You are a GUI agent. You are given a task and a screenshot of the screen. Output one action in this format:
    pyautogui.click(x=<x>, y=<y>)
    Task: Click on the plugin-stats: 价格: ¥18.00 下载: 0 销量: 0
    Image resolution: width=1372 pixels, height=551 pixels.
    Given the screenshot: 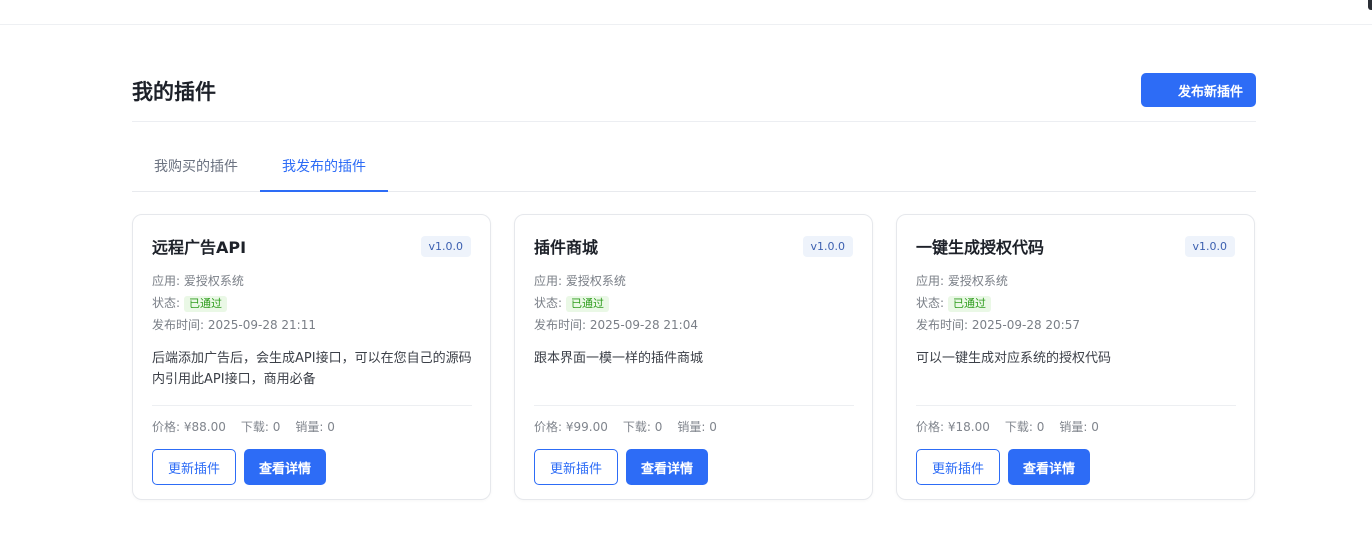 What is the action you would take?
    pyautogui.click(x=1076, y=426)
    